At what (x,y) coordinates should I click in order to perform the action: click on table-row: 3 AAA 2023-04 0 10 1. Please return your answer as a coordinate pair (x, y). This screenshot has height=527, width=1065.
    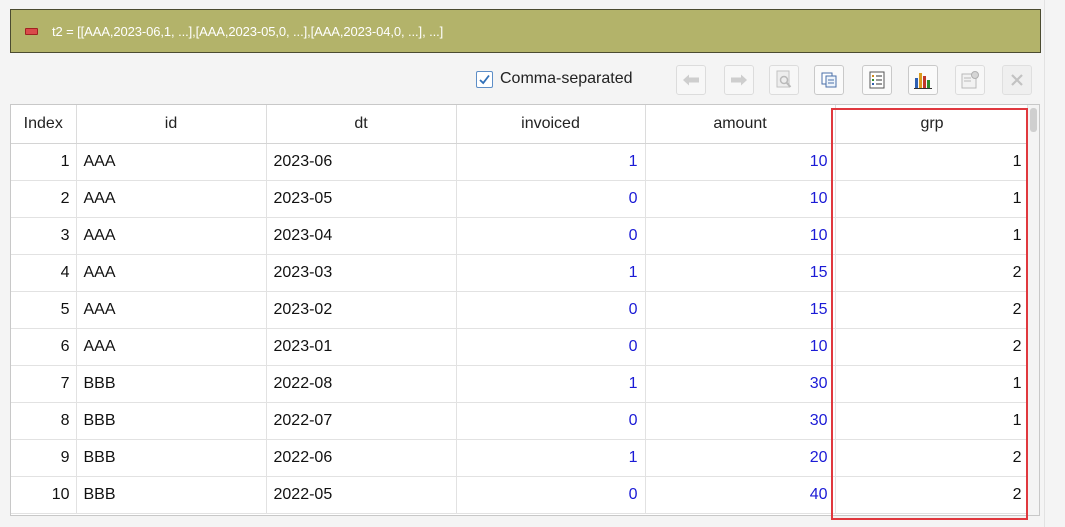
    Looking at the image, I should click on (520, 236).